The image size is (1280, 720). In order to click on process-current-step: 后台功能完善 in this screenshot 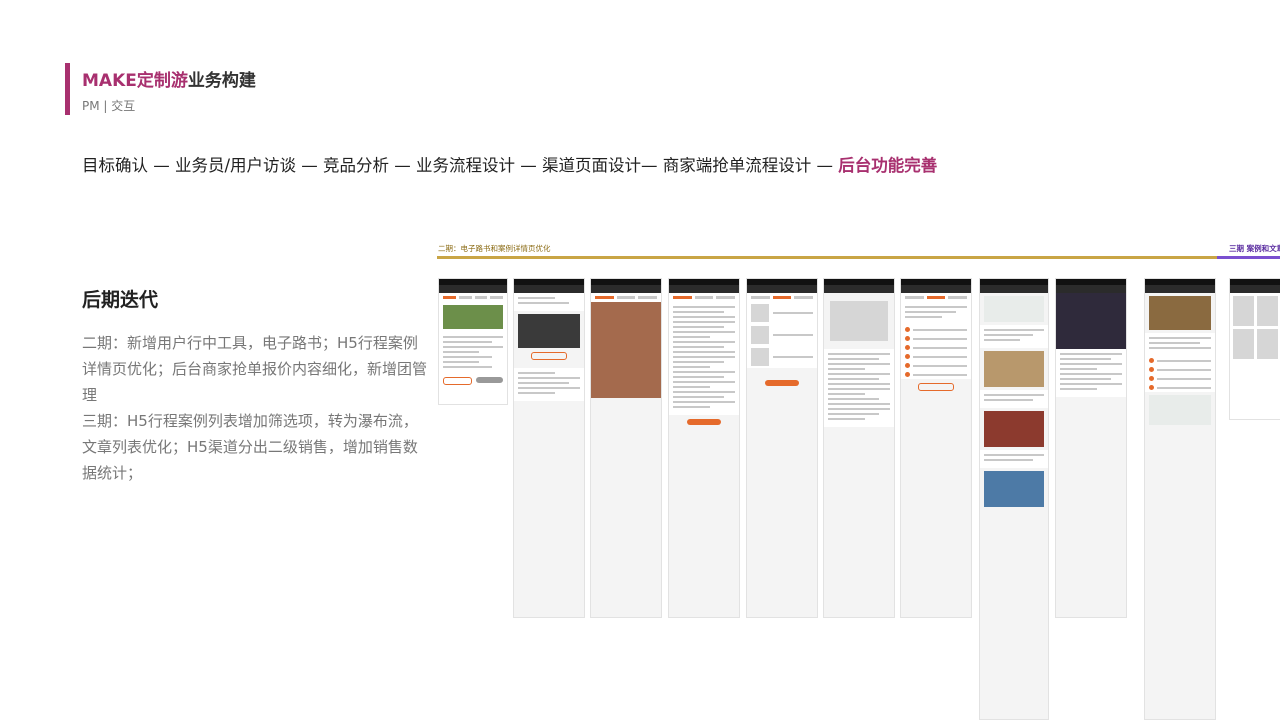, I will do `click(888, 165)`.